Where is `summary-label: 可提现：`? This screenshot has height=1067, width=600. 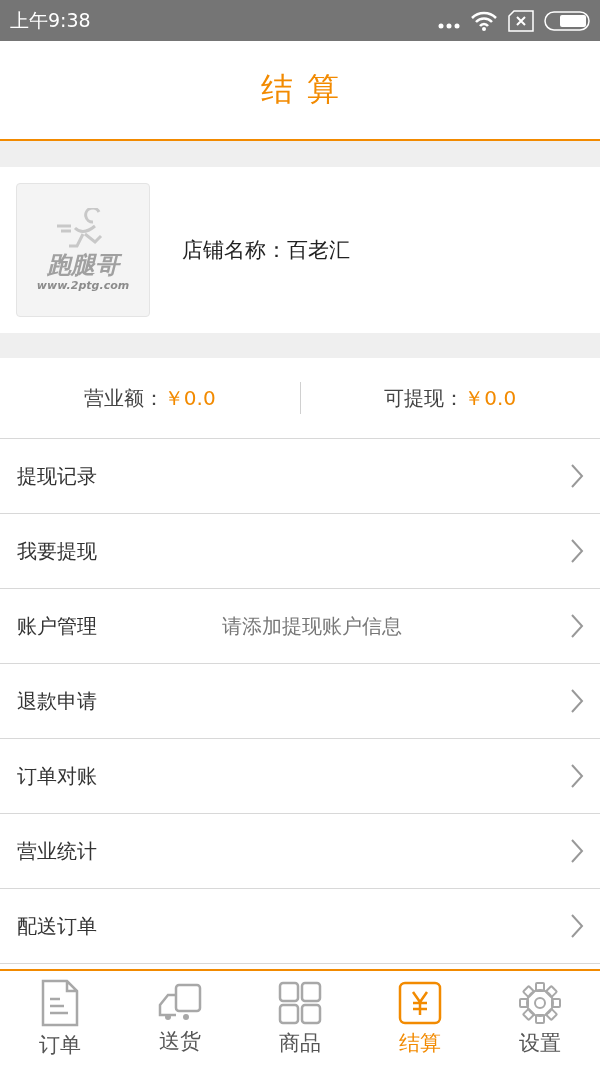
summary-label: 可提现： is located at coordinates (424, 398).